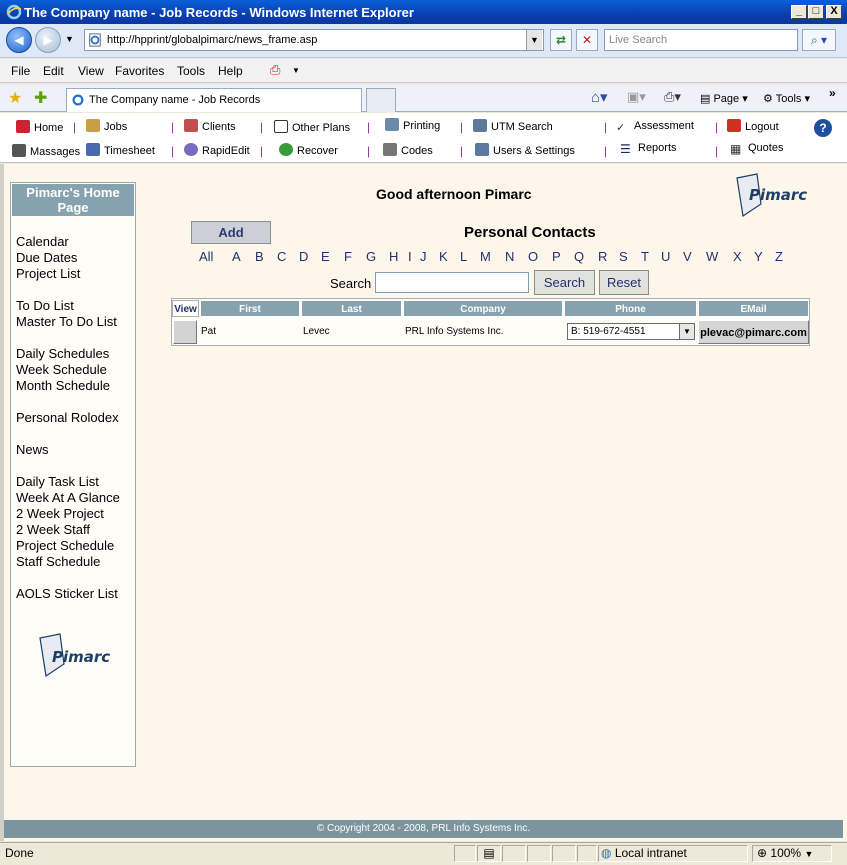  What do you see at coordinates (443, 256) in the screenshot?
I see `letter-k: K` at bounding box center [443, 256].